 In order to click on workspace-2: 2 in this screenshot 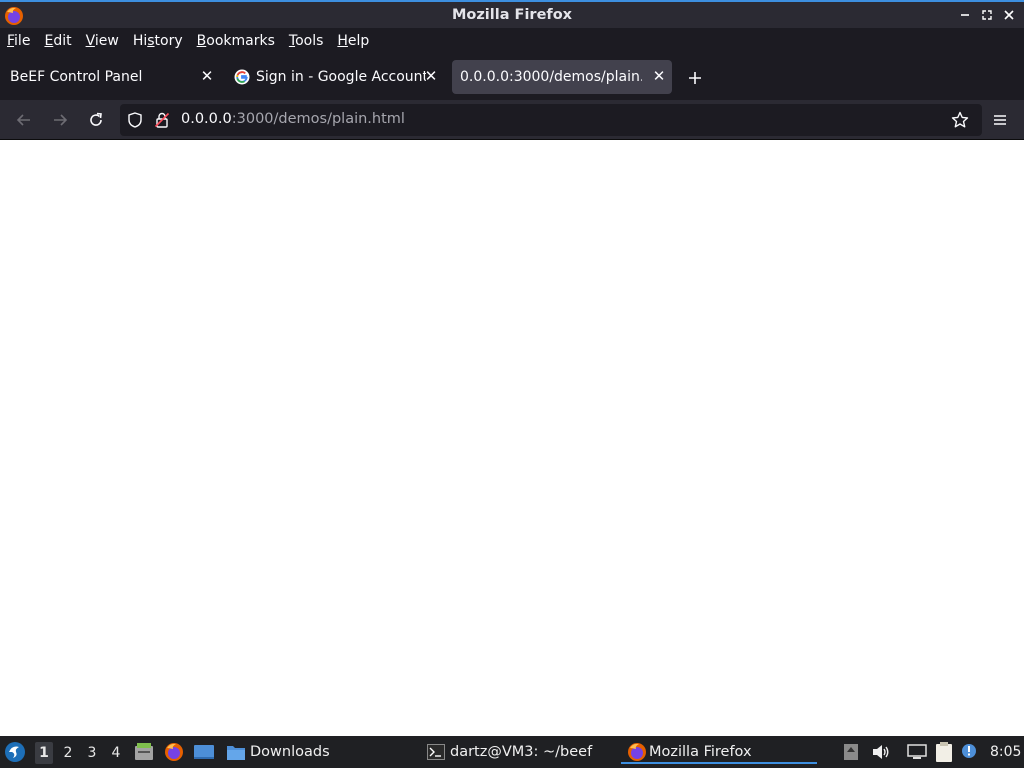, I will do `click(68, 753)`.